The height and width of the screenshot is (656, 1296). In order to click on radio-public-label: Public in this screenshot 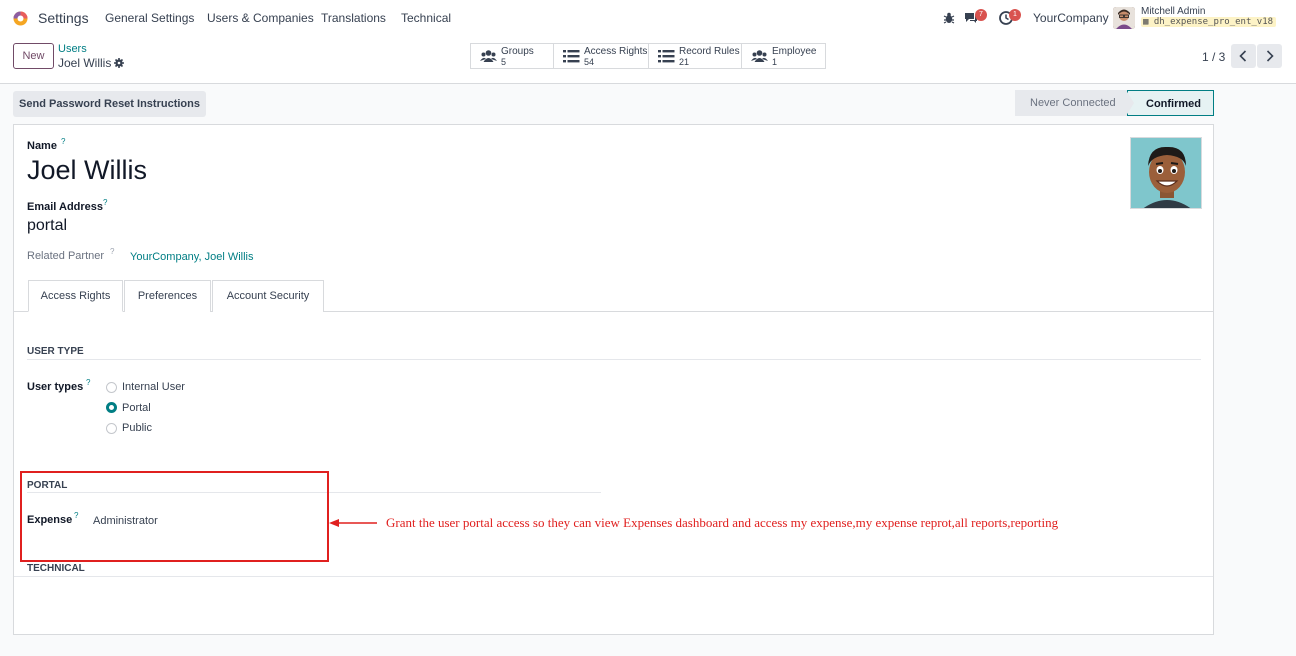, I will do `click(137, 428)`.